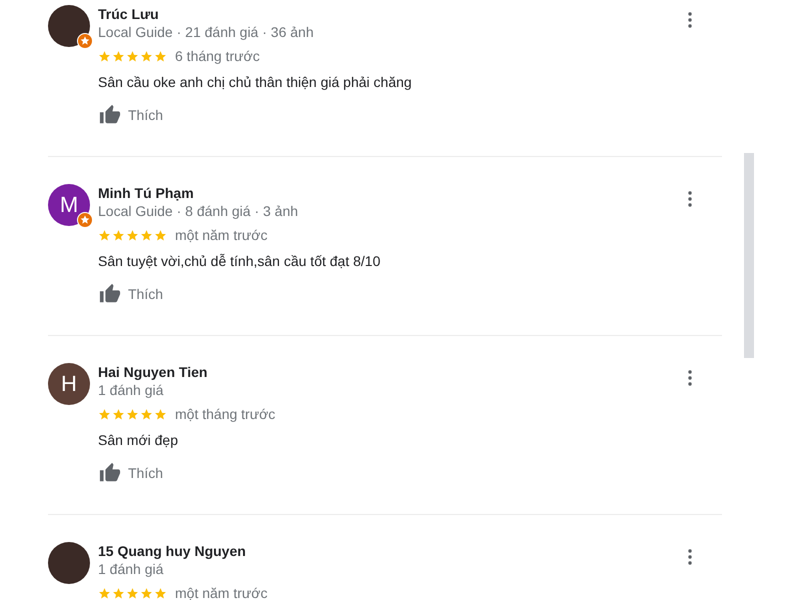 The image size is (800, 600). Describe the element at coordinates (749, 255) in the screenshot. I see `scrollbar-thumb` at that location.